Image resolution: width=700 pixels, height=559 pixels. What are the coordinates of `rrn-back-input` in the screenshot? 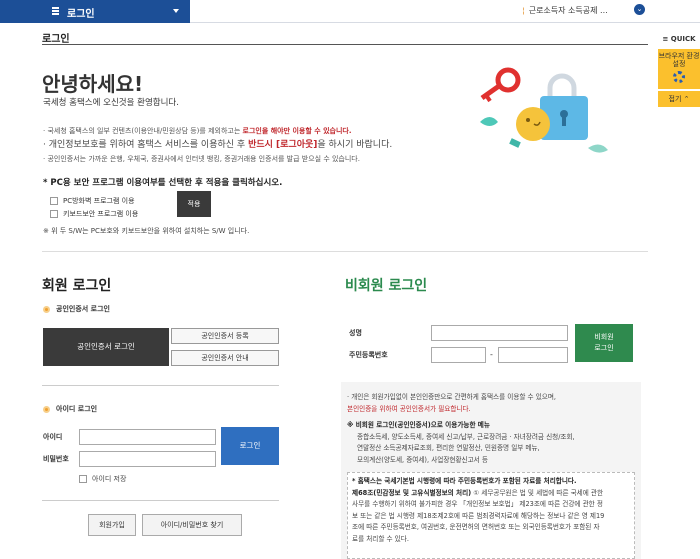 It's located at (533, 355).